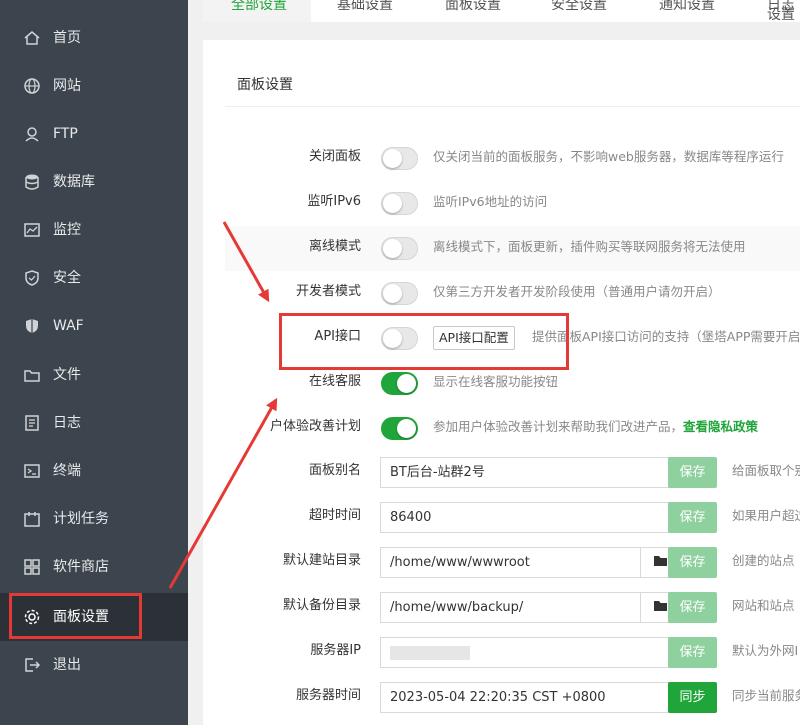 The height and width of the screenshot is (725, 800). I want to click on sidebar-item-label: 终端, so click(67, 471).